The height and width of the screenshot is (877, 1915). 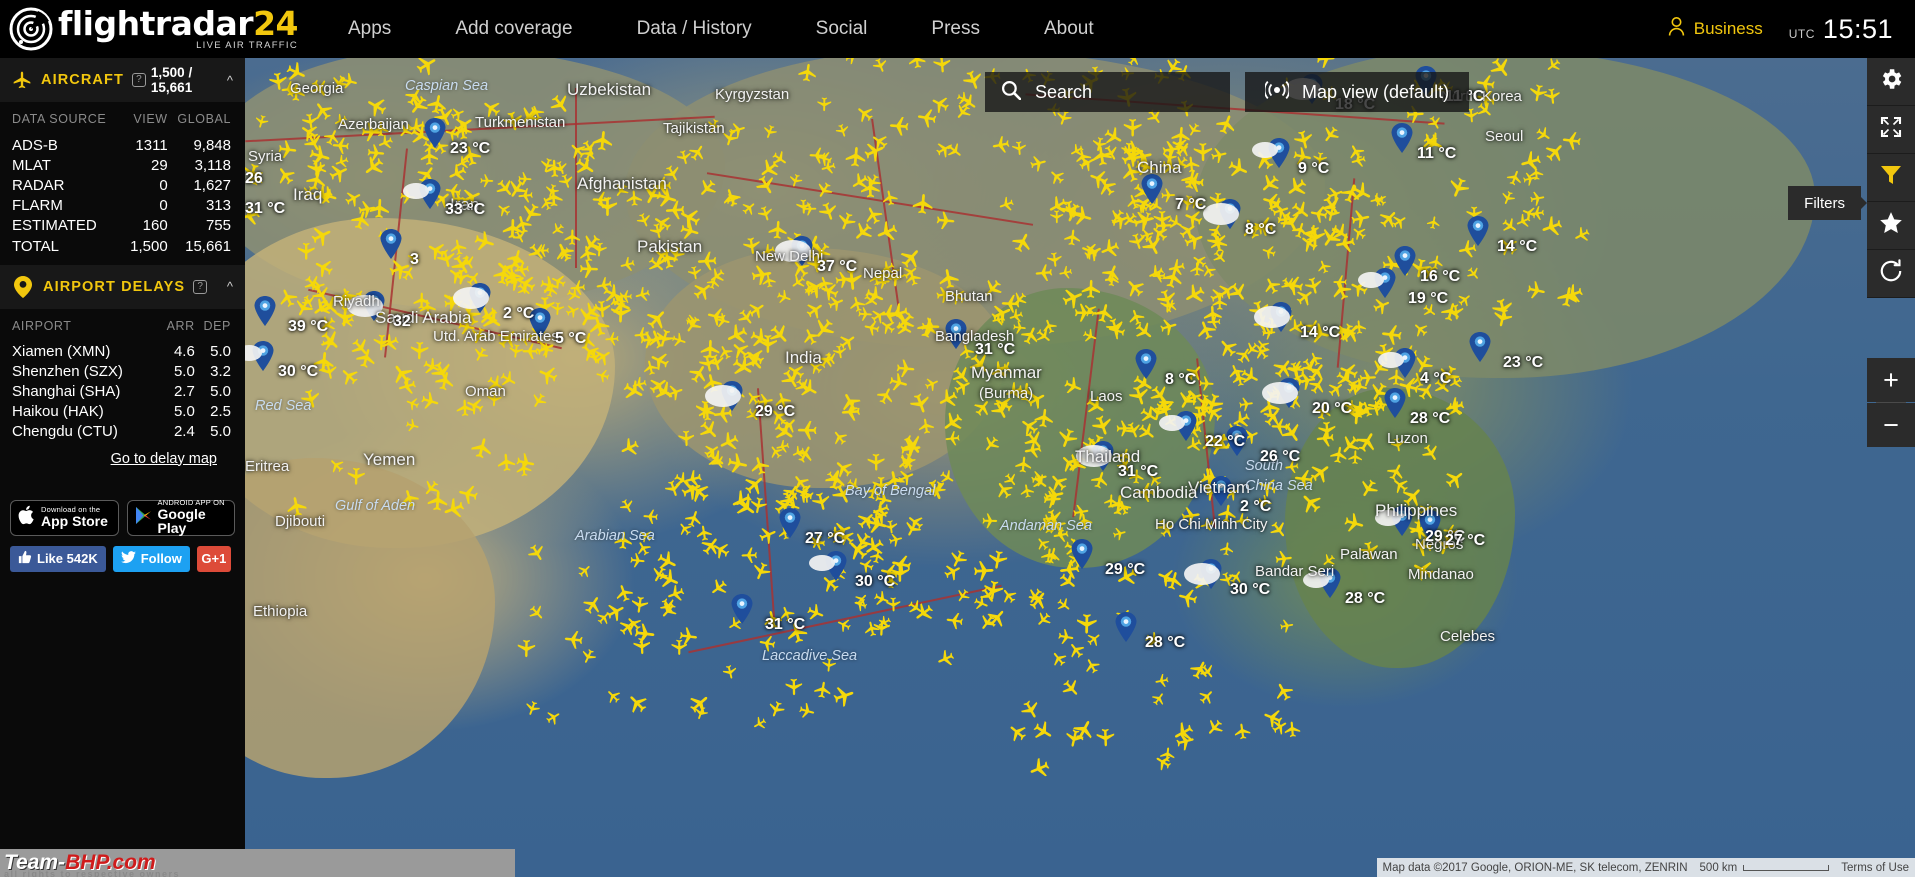 What do you see at coordinates (121, 392) in the screenshot?
I see `table-row: Shanghai (SHA) 2.7 5.0` at bounding box center [121, 392].